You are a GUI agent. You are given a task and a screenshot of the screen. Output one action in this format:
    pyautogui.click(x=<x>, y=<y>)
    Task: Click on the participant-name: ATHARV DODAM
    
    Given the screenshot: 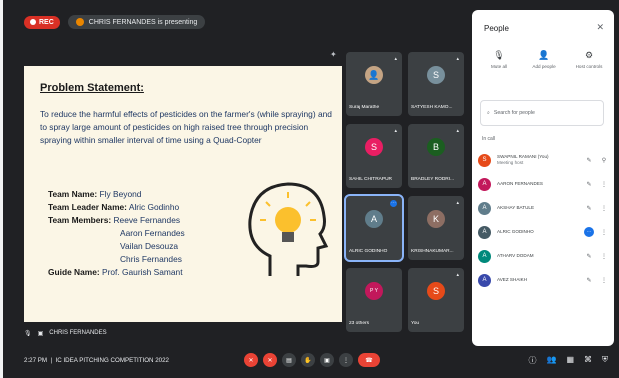 What is the action you would take?
    pyautogui.click(x=515, y=255)
    